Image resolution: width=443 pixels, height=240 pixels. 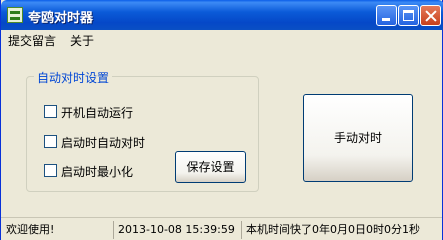 I want to click on auto-sync-group-title: 自动对时设置, so click(x=73, y=77).